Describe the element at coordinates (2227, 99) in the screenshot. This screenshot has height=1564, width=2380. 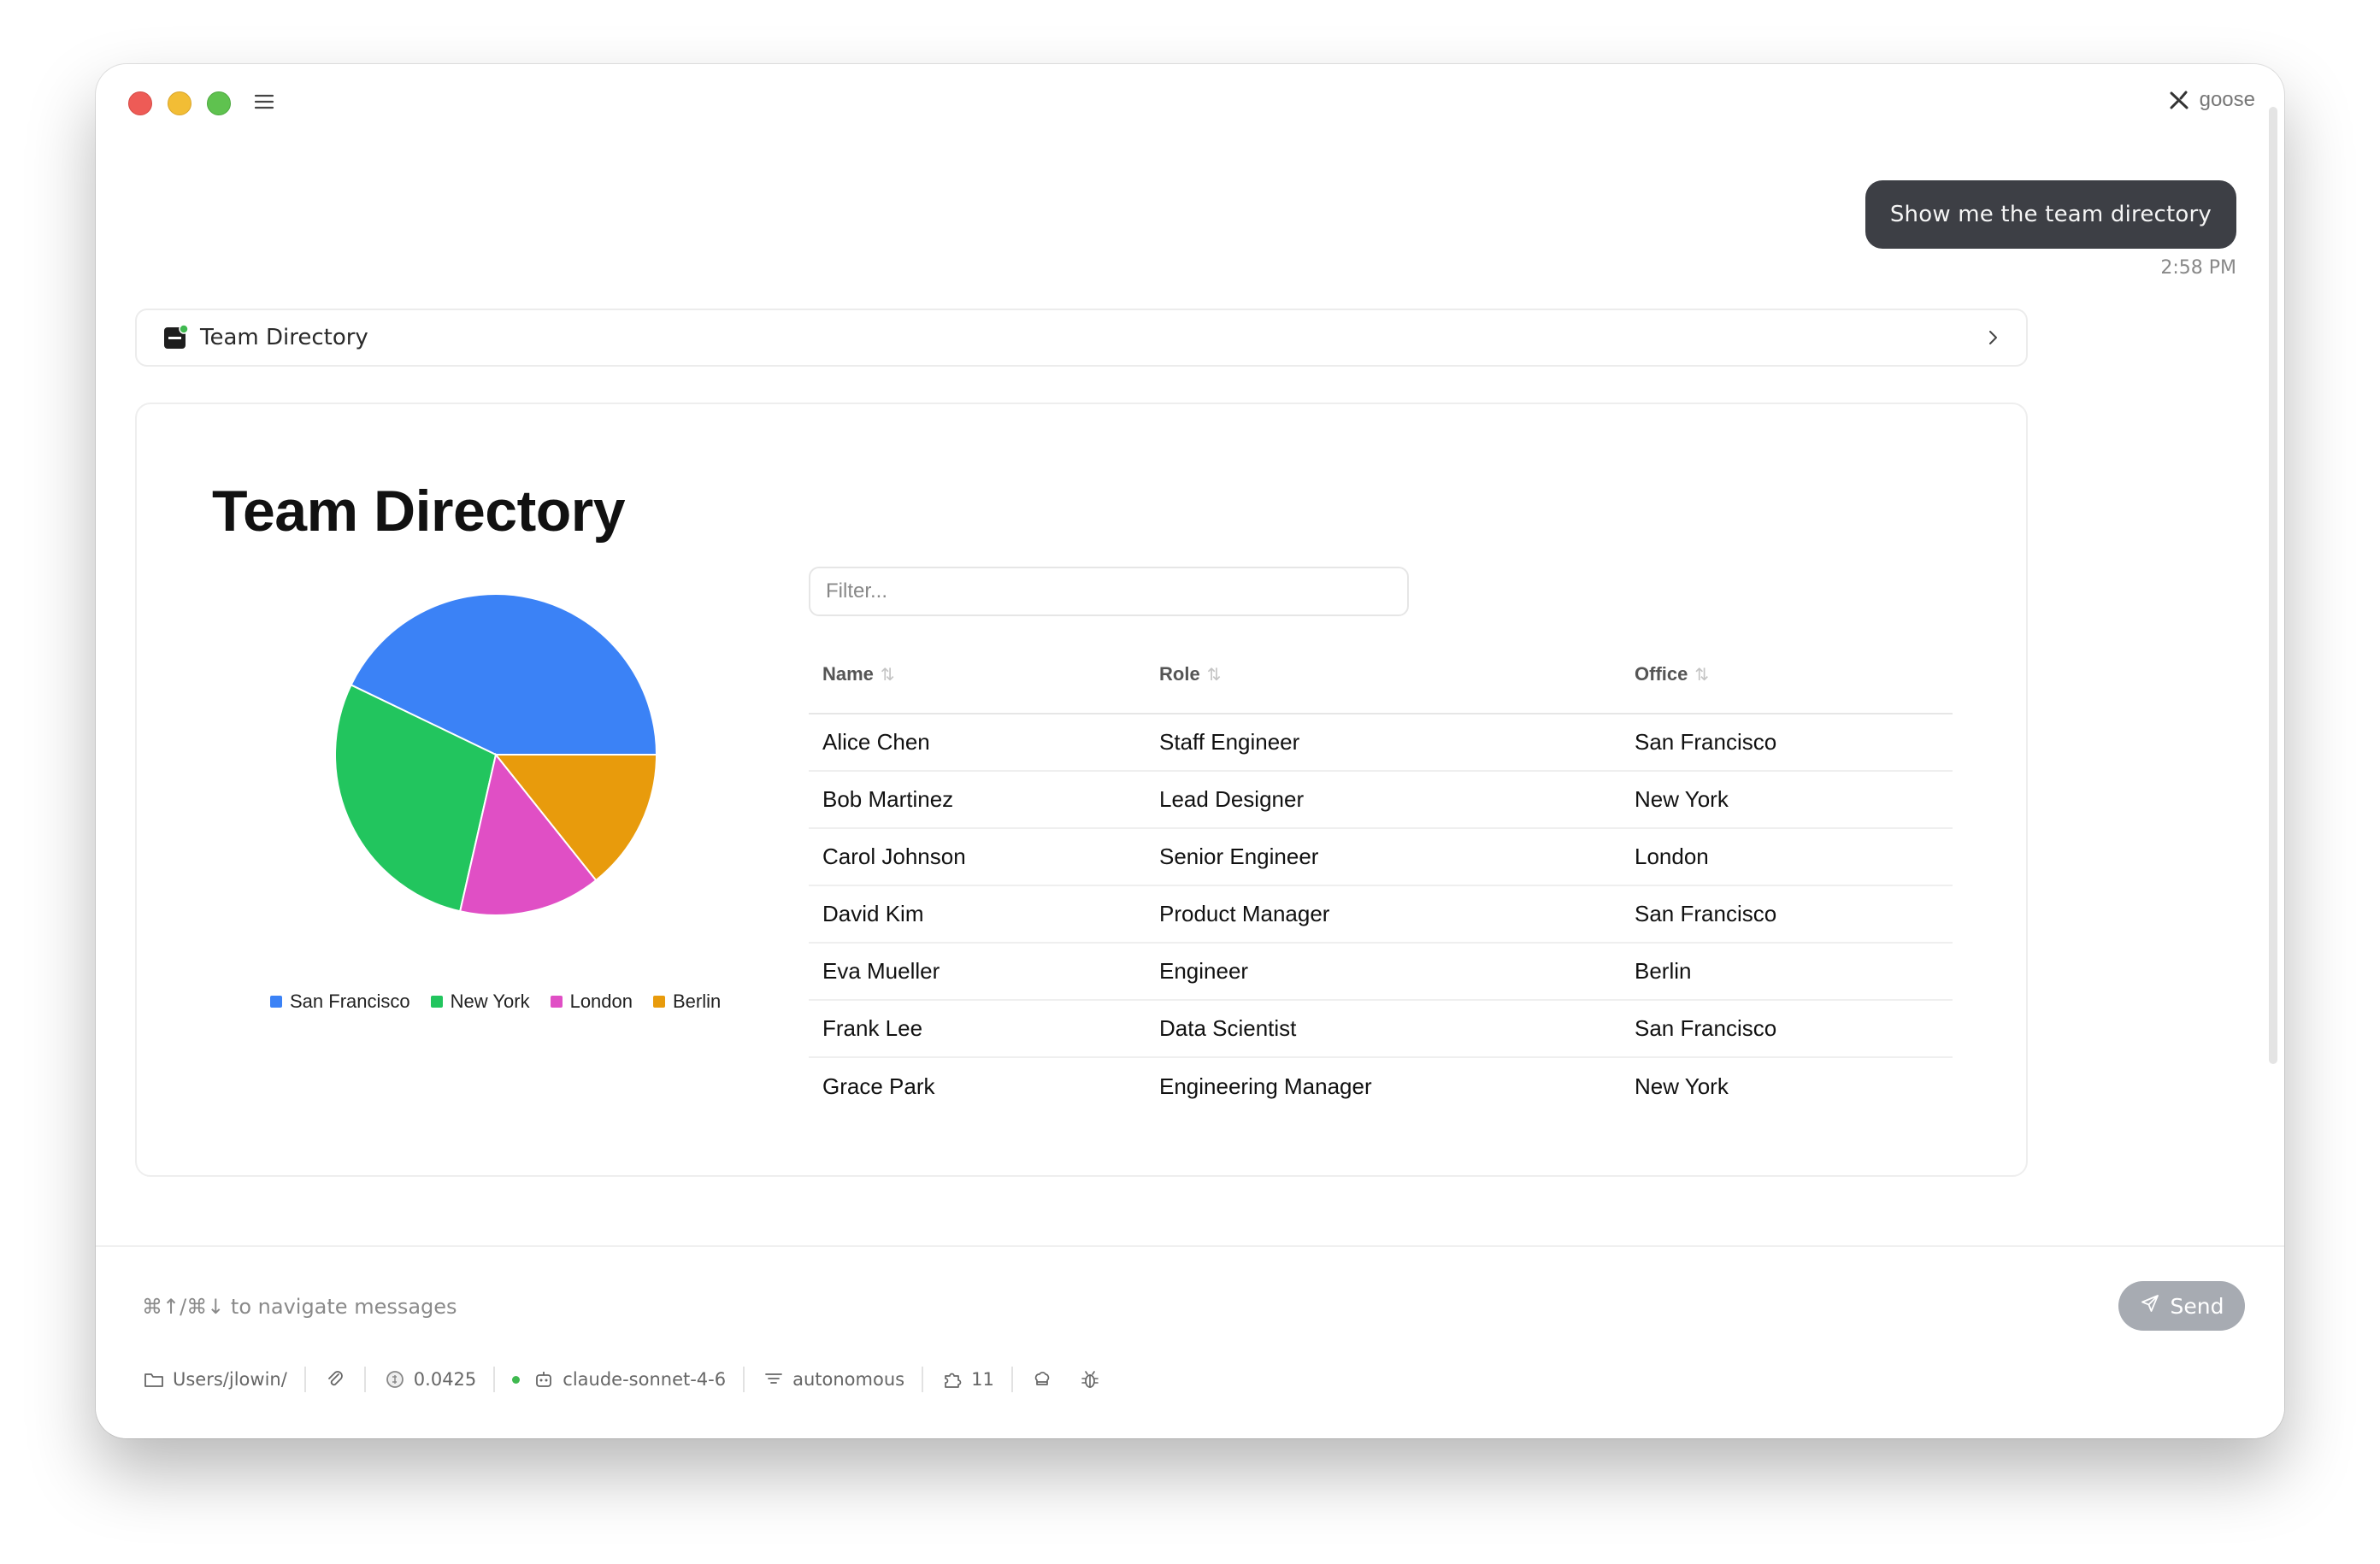
I see `brand-name: goose` at that location.